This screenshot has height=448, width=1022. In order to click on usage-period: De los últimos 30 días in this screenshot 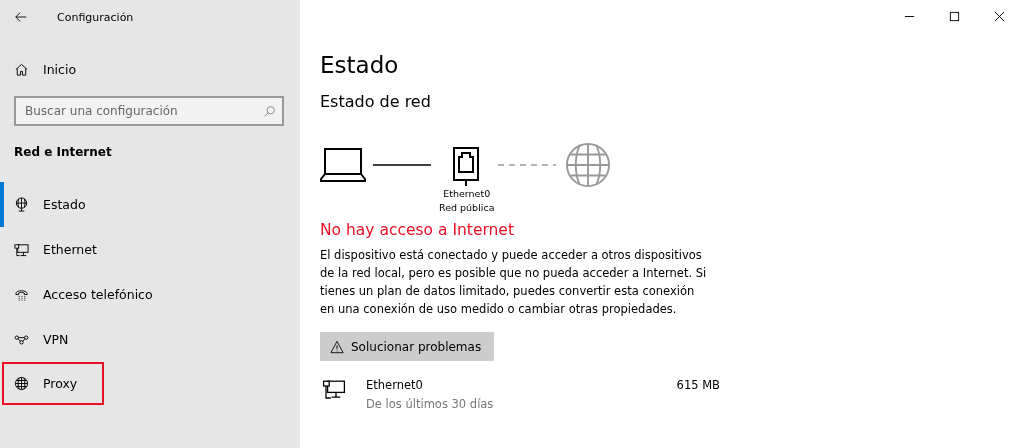, I will do `click(430, 404)`.